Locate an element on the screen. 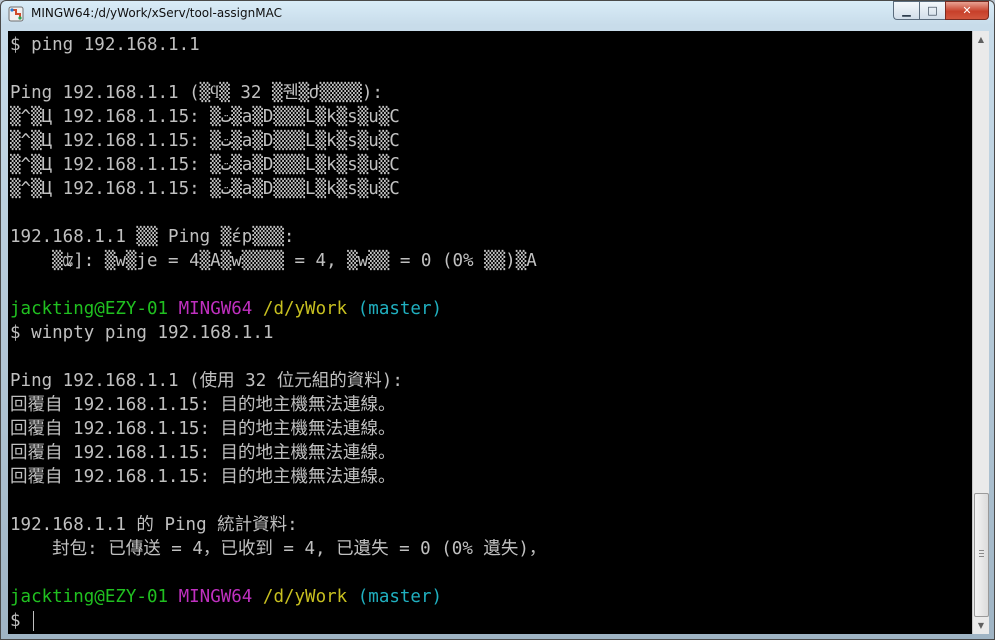 This screenshot has height=640, width=995. scrollbar-thumb is located at coordinates (981, 555).